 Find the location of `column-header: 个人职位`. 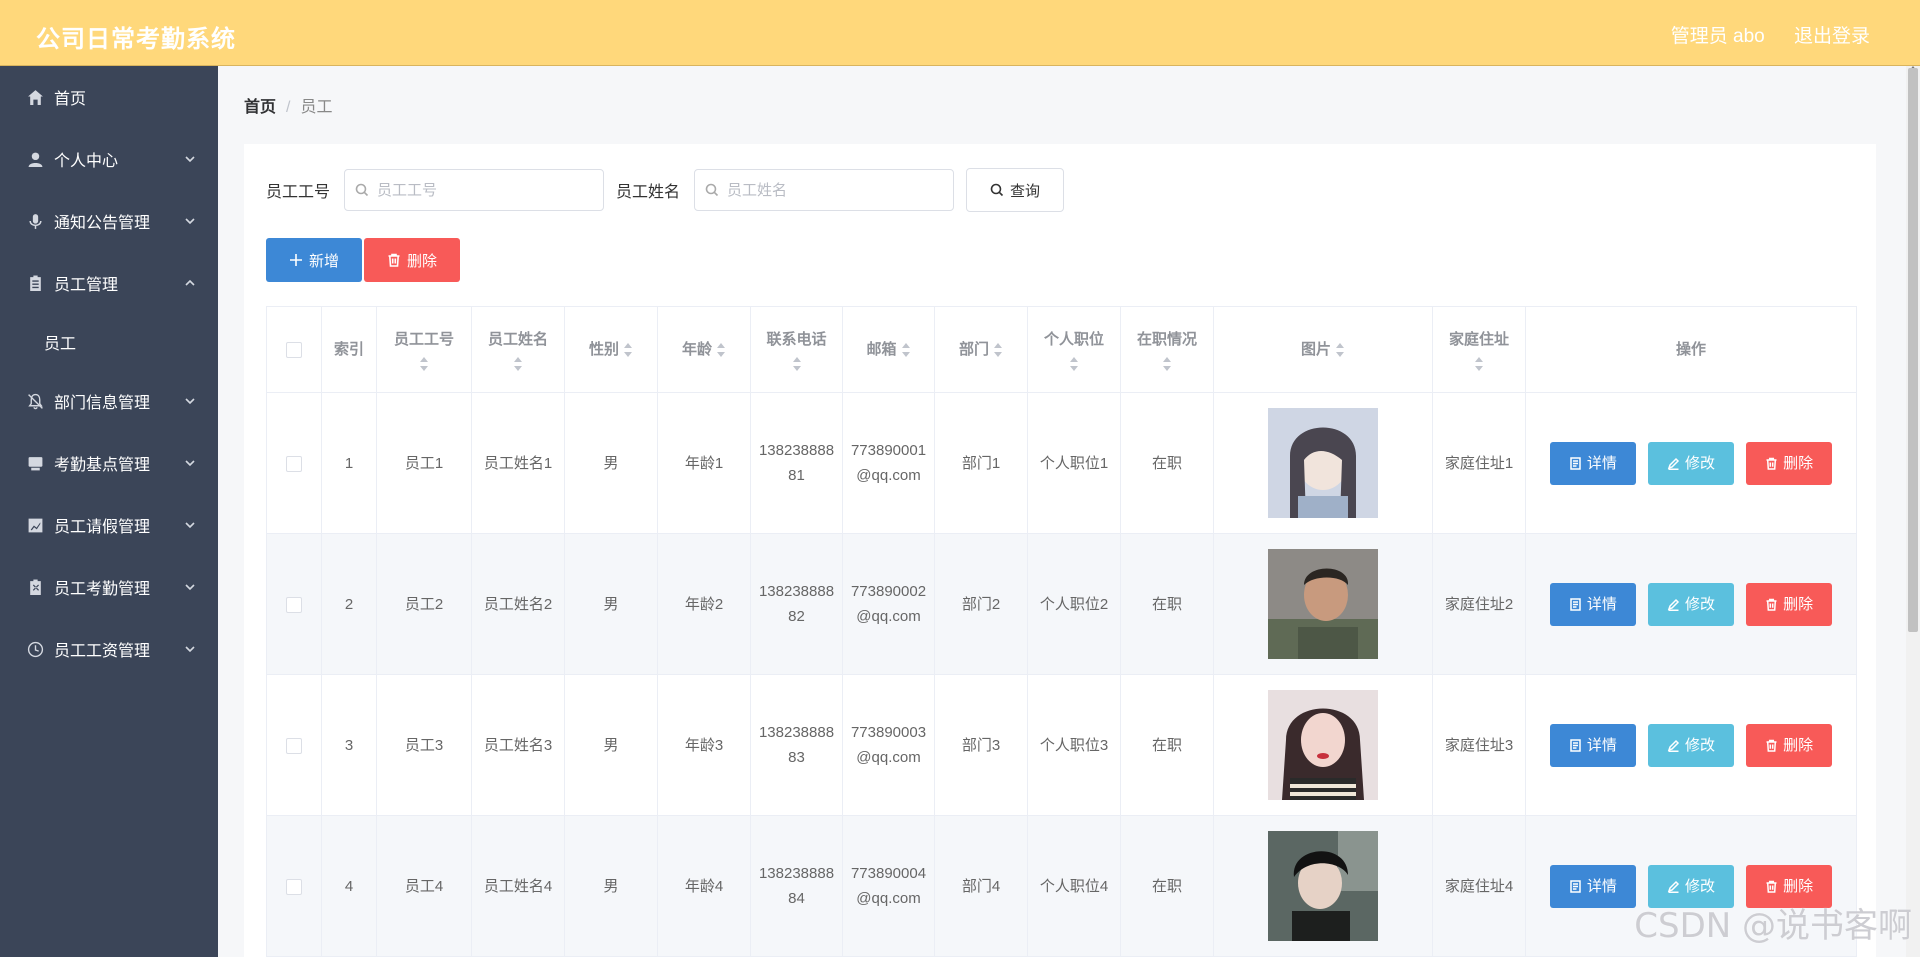

column-header: 个人职位 is located at coordinates (1074, 349).